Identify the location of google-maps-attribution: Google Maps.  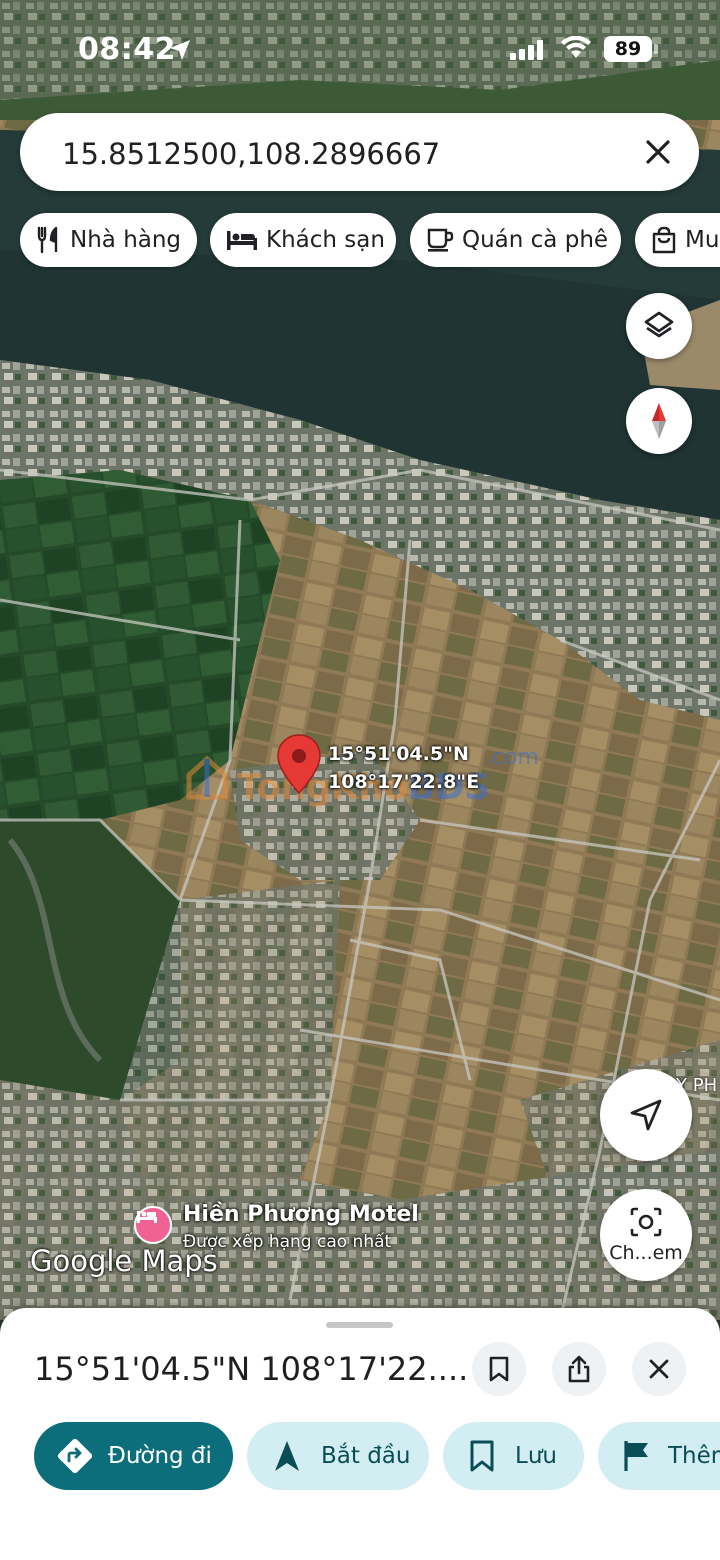
(124, 1261).